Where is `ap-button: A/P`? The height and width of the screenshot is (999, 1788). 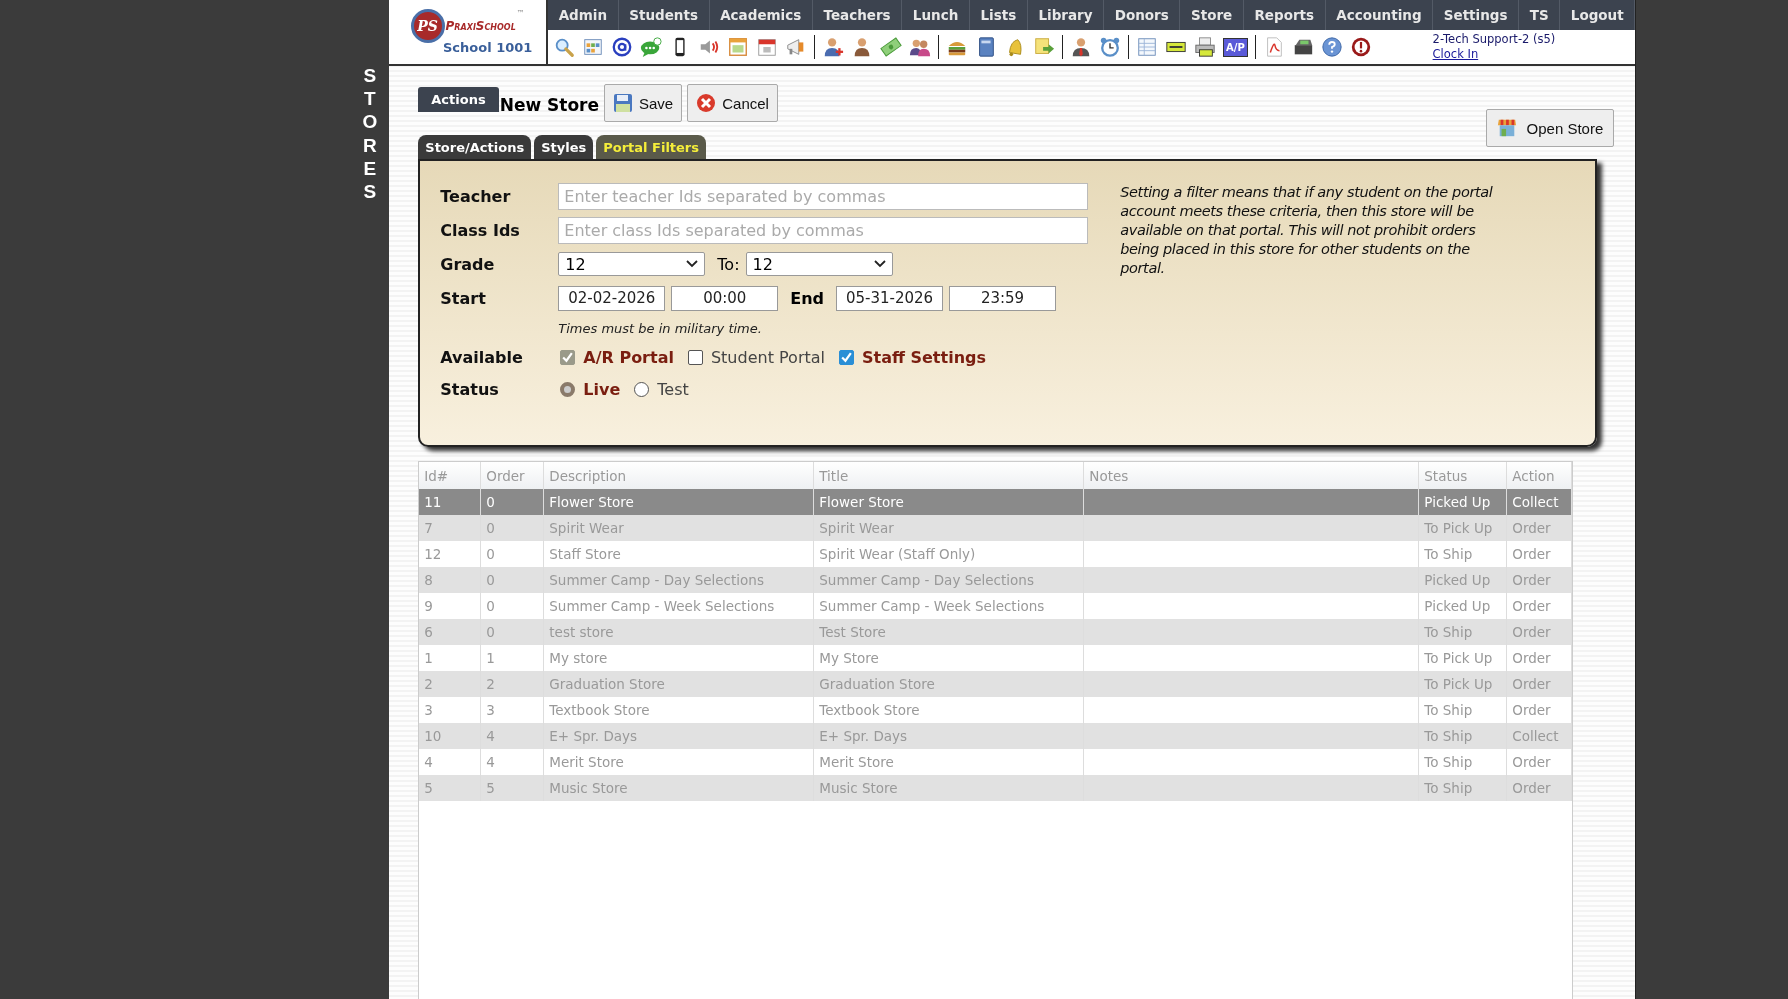 ap-button: A/P is located at coordinates (1235, 47).